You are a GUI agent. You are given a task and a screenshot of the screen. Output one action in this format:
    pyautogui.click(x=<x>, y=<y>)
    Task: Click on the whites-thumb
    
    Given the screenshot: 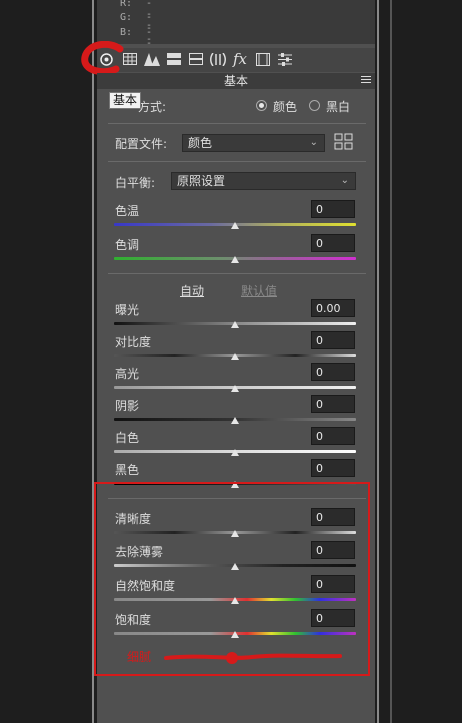 What is the action you would take?
    pyautogui.click(x=235, y=452)
    